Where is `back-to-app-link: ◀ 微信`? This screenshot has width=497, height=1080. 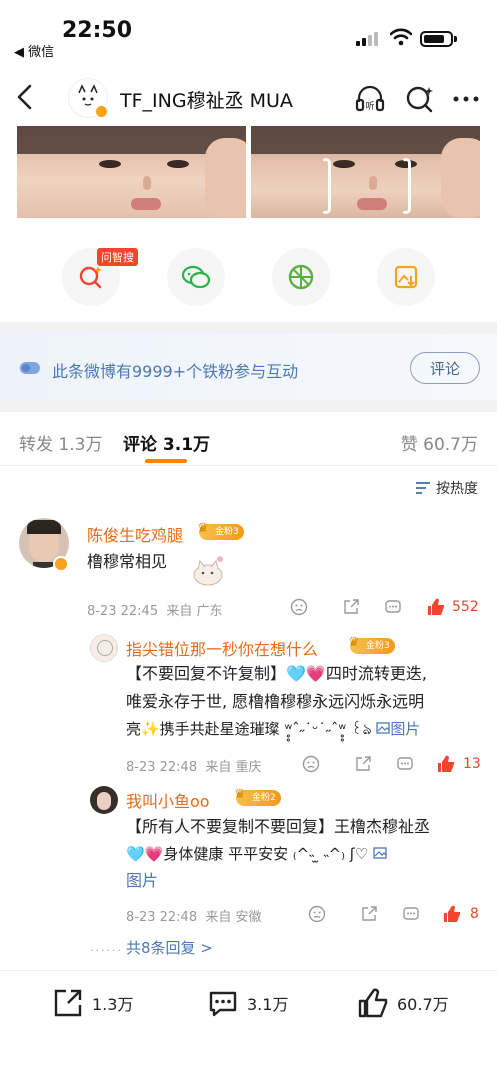 back-to-app-link: ◀ 微信 is located at coordinates (34, 50).